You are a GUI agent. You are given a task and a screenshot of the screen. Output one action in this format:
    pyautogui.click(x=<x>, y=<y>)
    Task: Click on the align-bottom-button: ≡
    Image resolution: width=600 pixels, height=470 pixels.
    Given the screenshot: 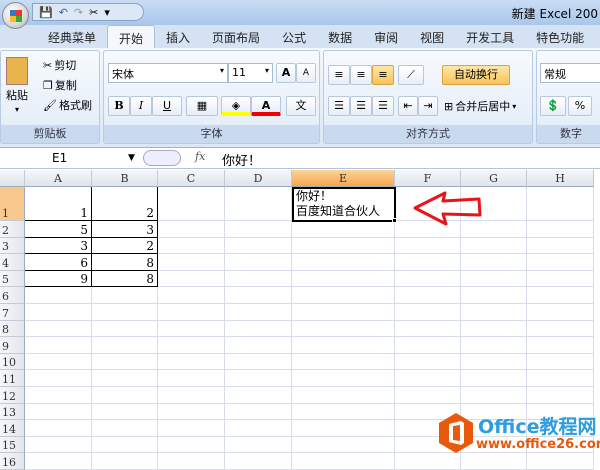 What is the action you would take?
    pyautogui.click(x=383, y=75)
    